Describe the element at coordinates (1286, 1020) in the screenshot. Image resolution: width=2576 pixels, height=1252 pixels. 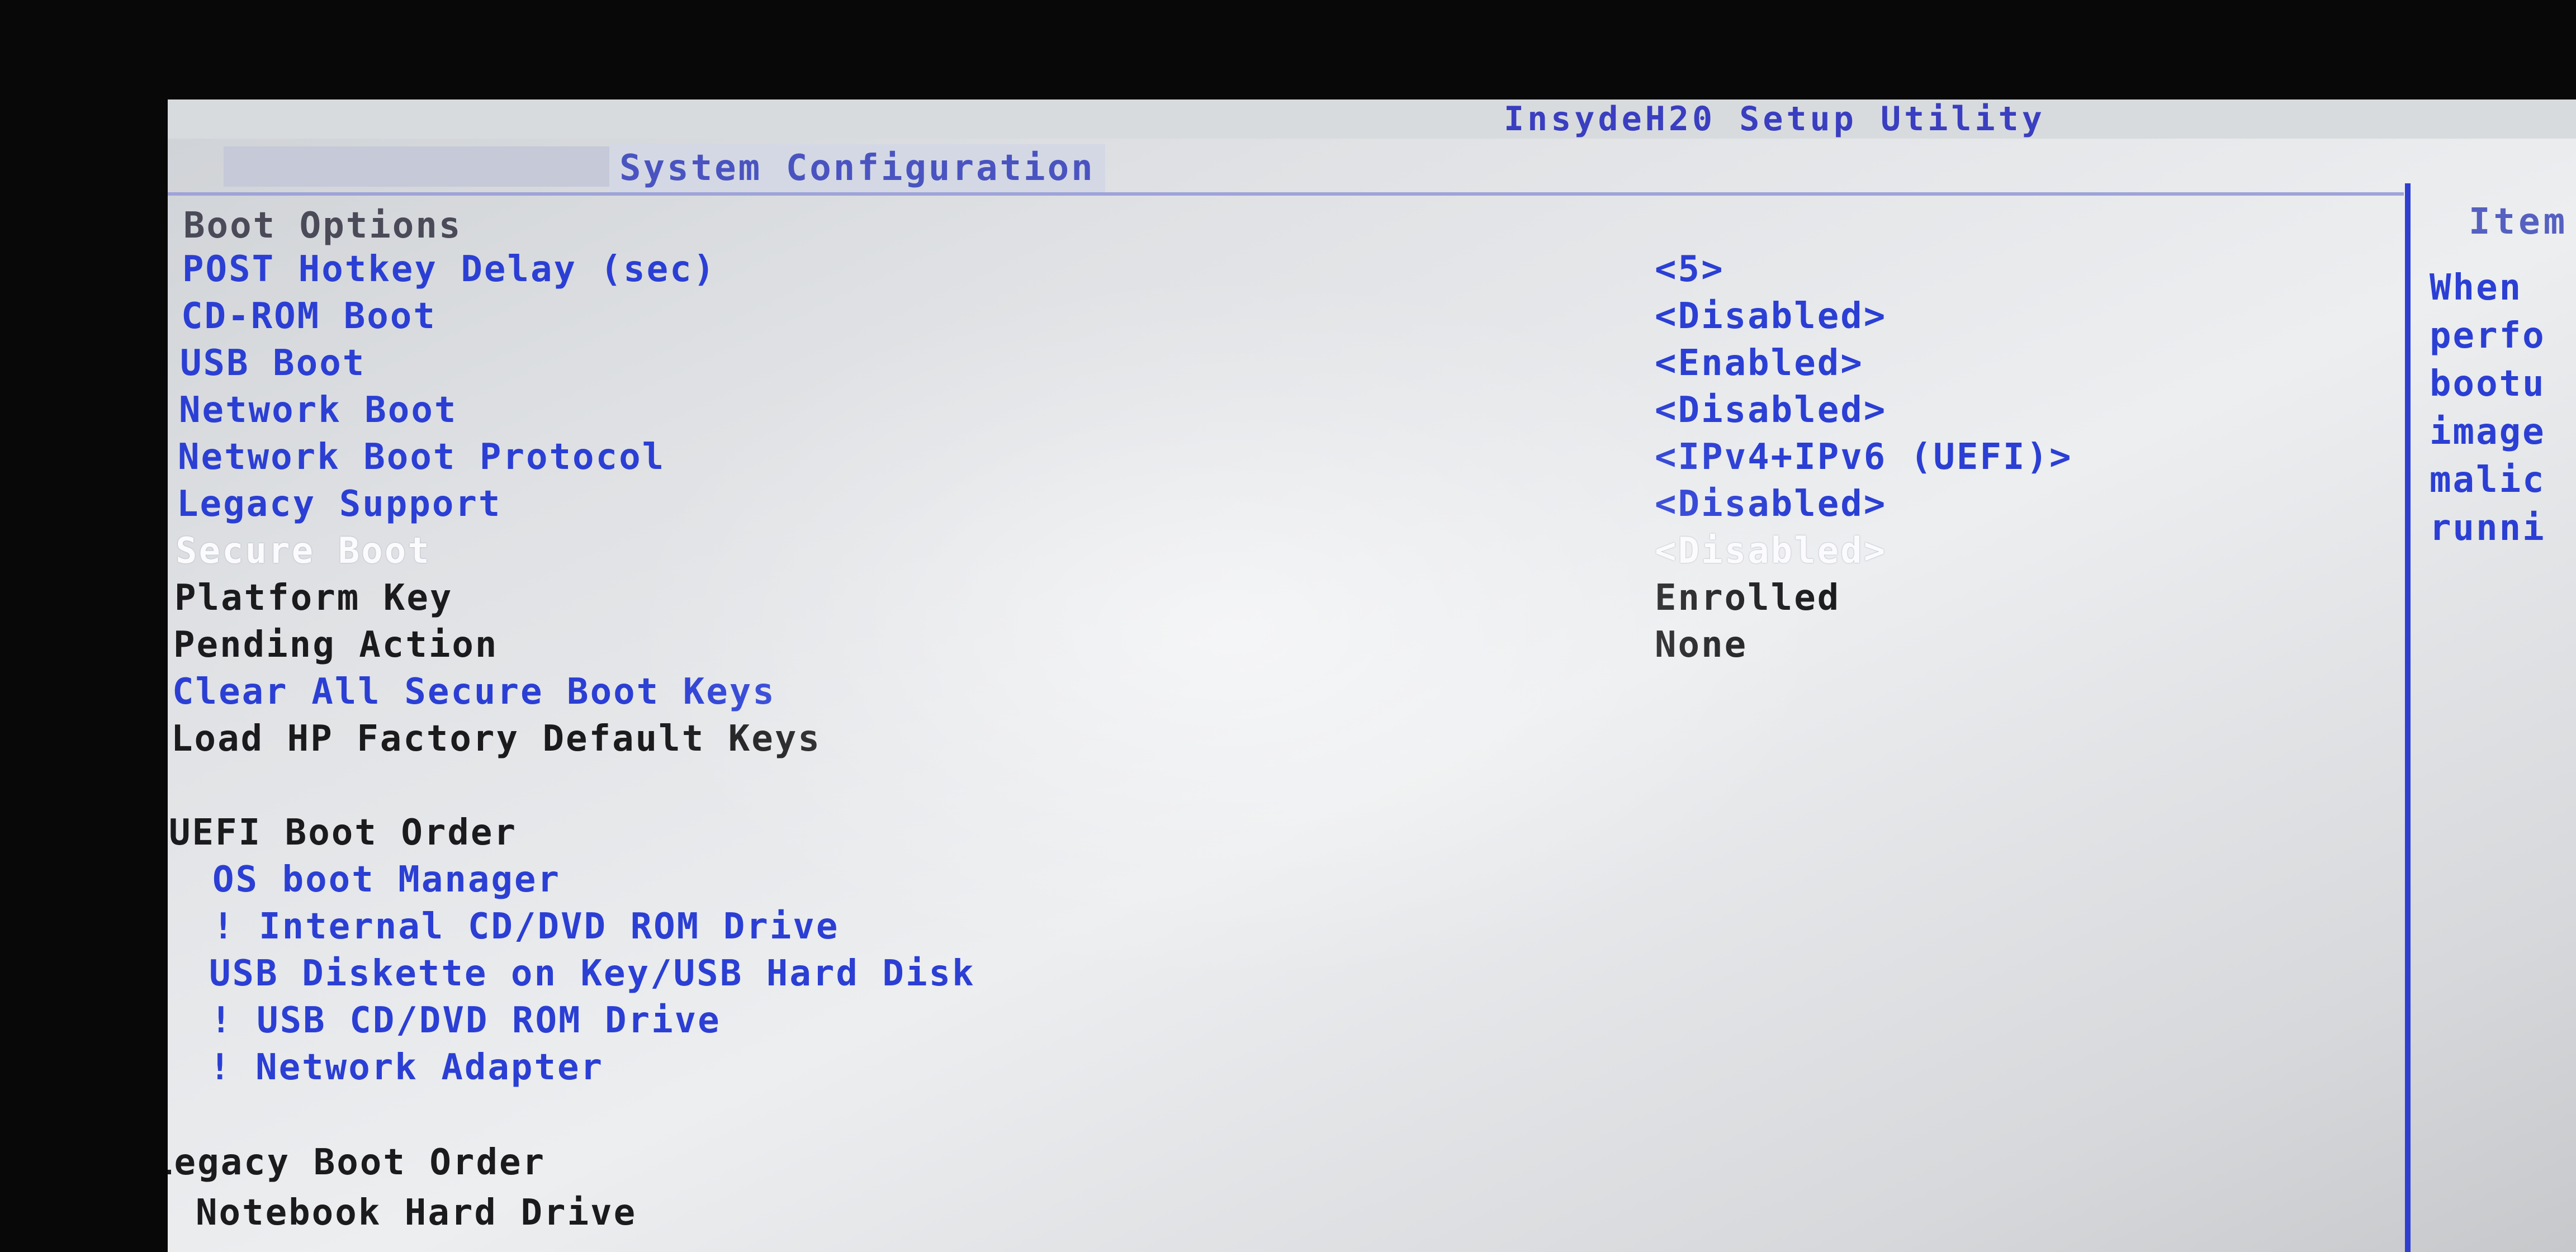
I see `uefi-boot-item: ! USB CD/DVD ROM Drive` at that location.